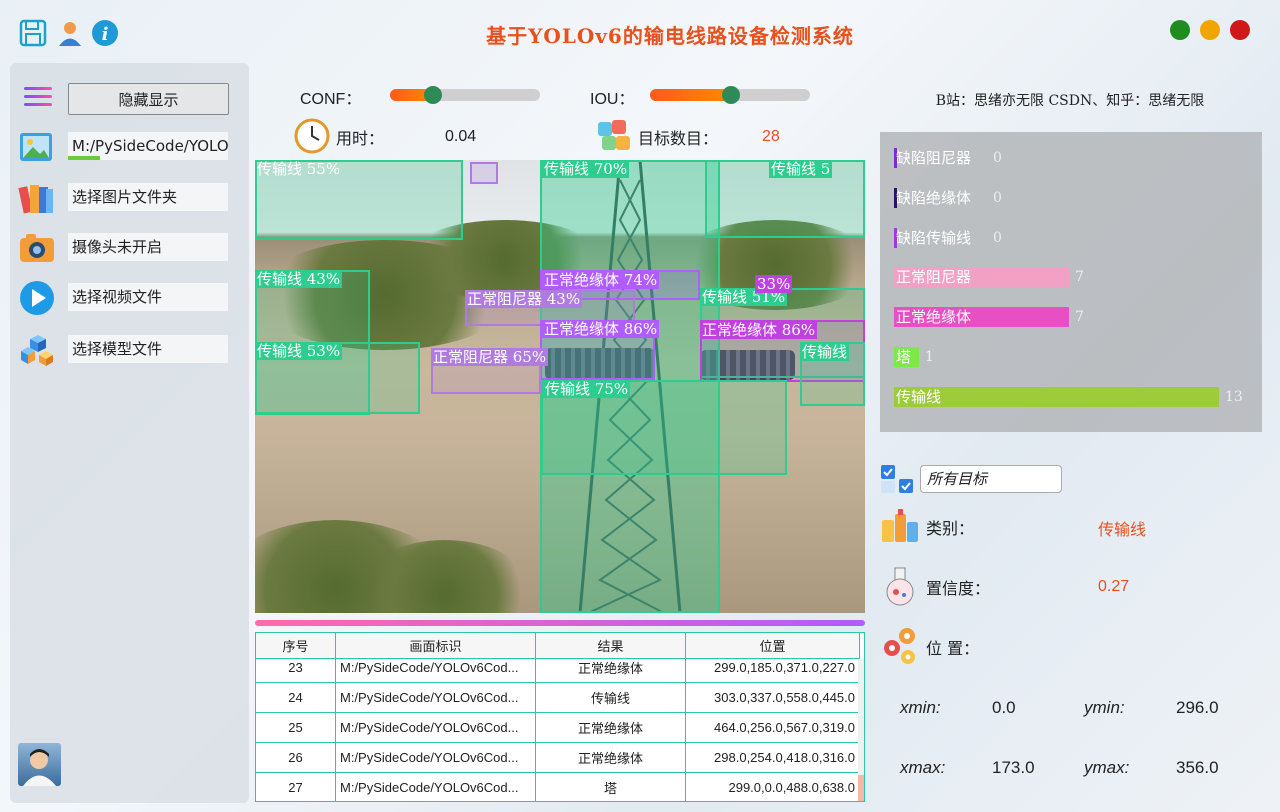 The image size is (1280, 812). I want to click on close-button, so click(1240, 30).